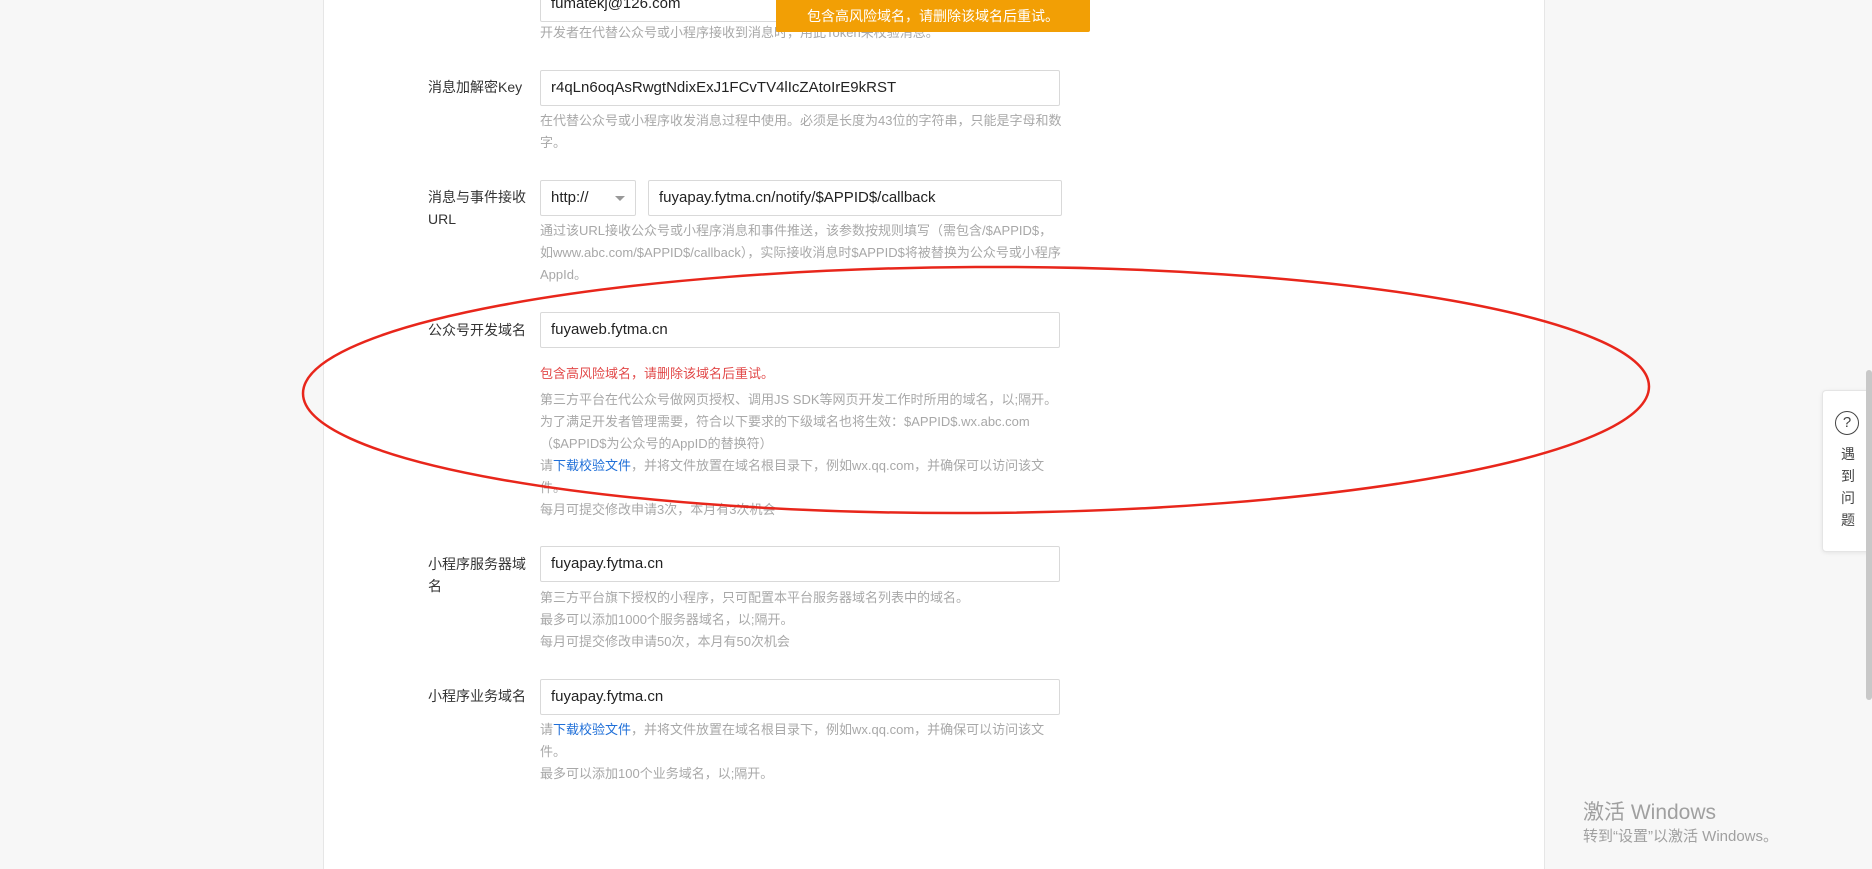 This screenshot has width=1872, height=869. Describe the element at coordinates (933, 16) in the screenshot. I see `error-toast: 包含高风险域名，请删除该域名后重试。` at that location.